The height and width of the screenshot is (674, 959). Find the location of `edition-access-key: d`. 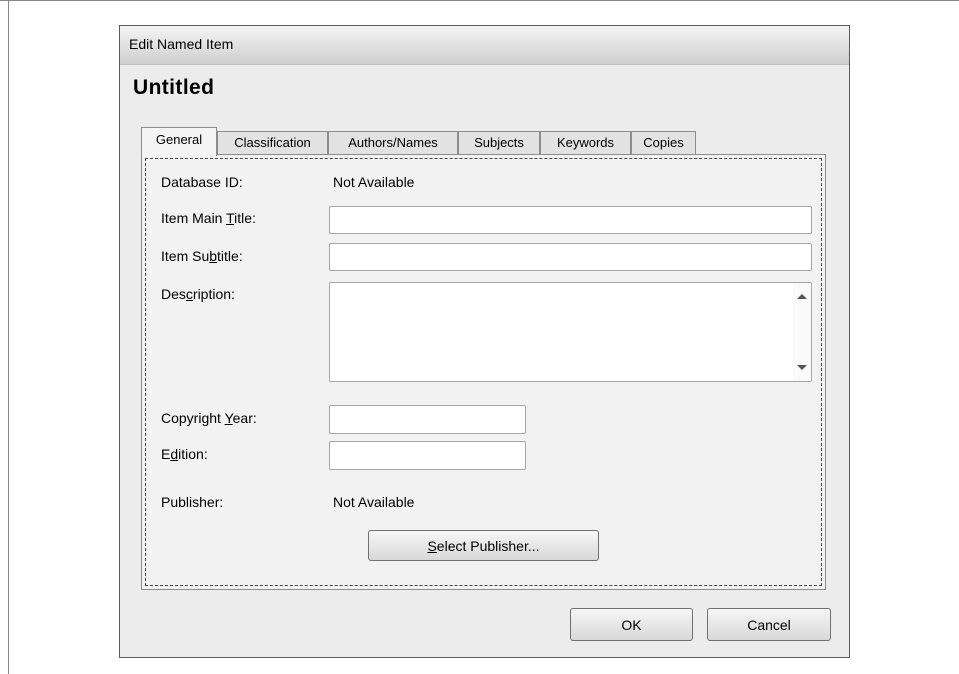

edition-access-key: d is located at coordinates (174, 454).